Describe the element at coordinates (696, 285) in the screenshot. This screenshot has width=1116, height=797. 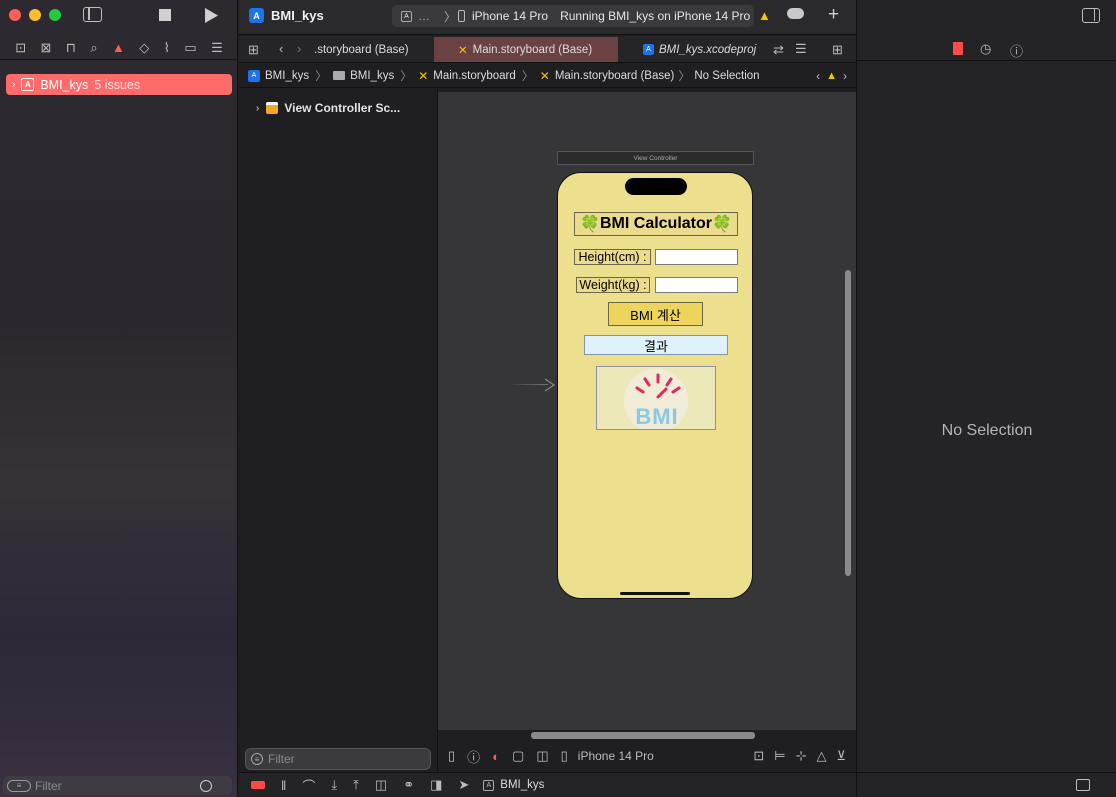
I see `weight-field` at that location.